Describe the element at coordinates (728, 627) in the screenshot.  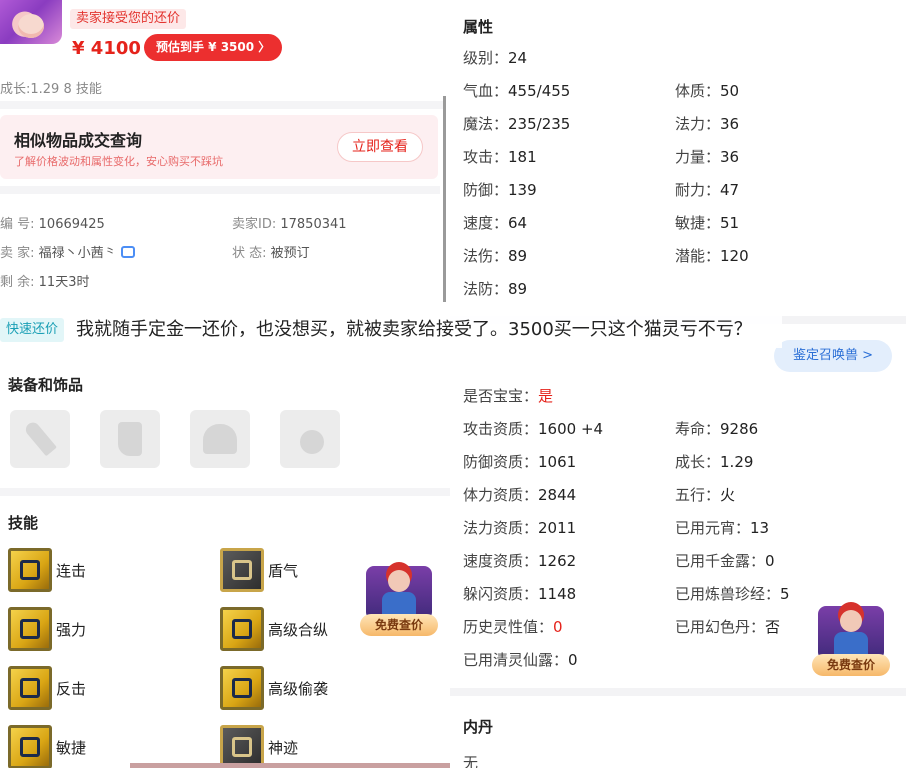
I see `attr-item: 已用幻色丹：否` at that location.